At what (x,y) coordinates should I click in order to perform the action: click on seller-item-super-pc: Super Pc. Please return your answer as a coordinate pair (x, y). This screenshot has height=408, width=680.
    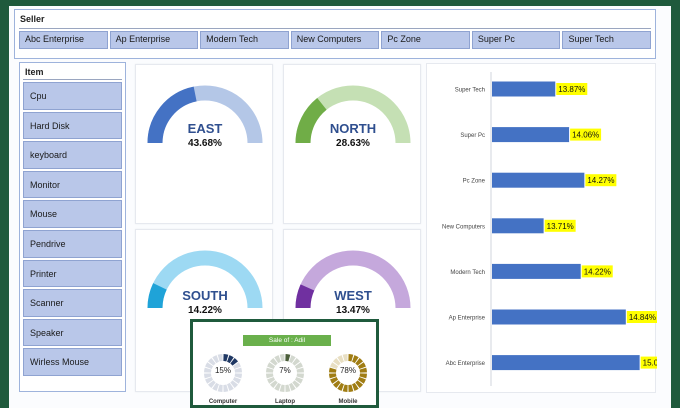
    Looking at the image, I should click on (516, 40).